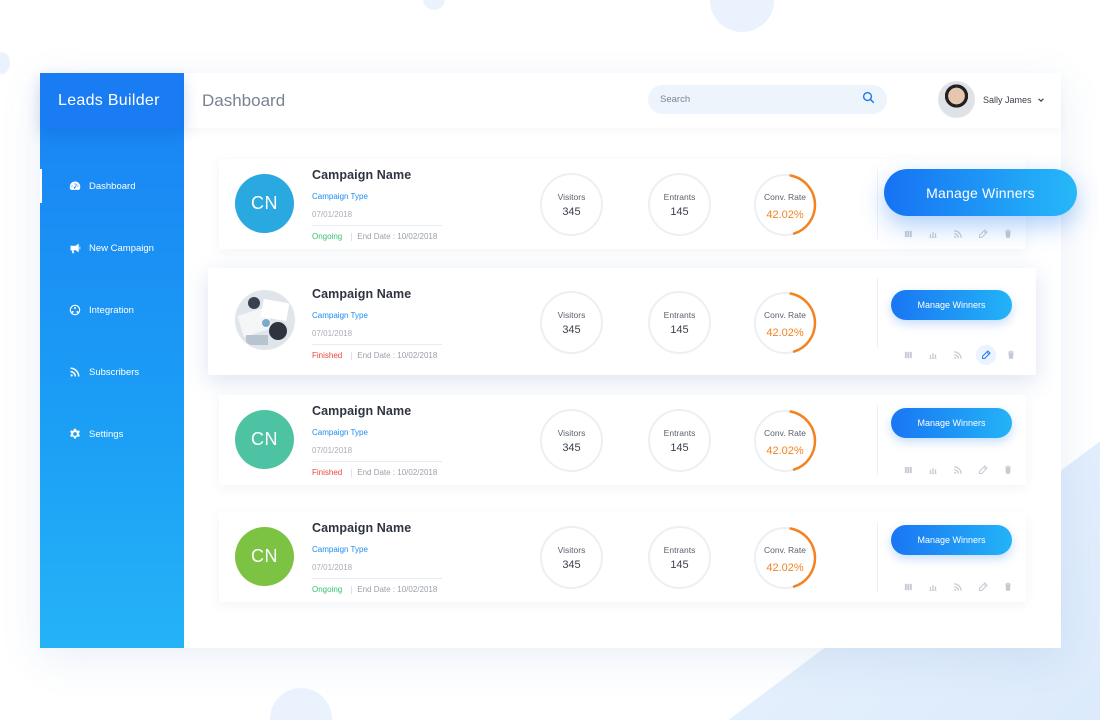 This screenshot has width=1100, height=720. I want to click on visitors-value: 345, so click(571, 329).